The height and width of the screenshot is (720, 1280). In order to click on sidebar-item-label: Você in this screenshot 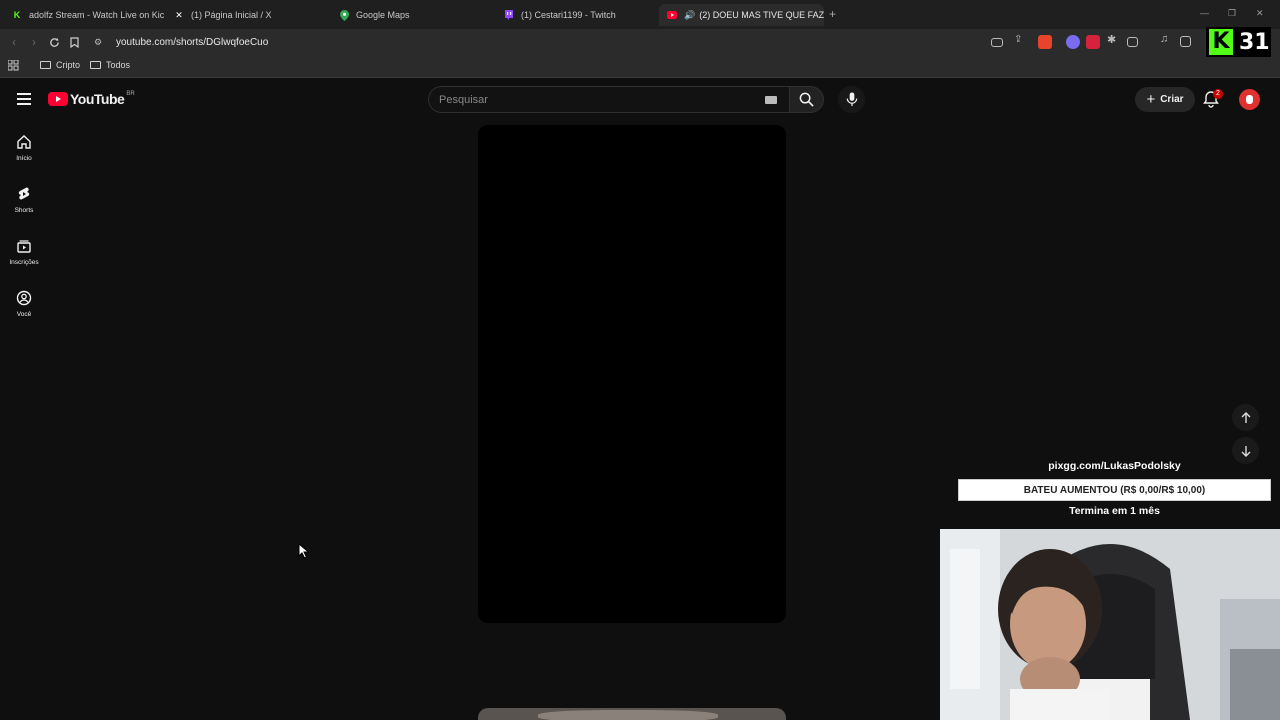, I will do `click(24, 314)`.